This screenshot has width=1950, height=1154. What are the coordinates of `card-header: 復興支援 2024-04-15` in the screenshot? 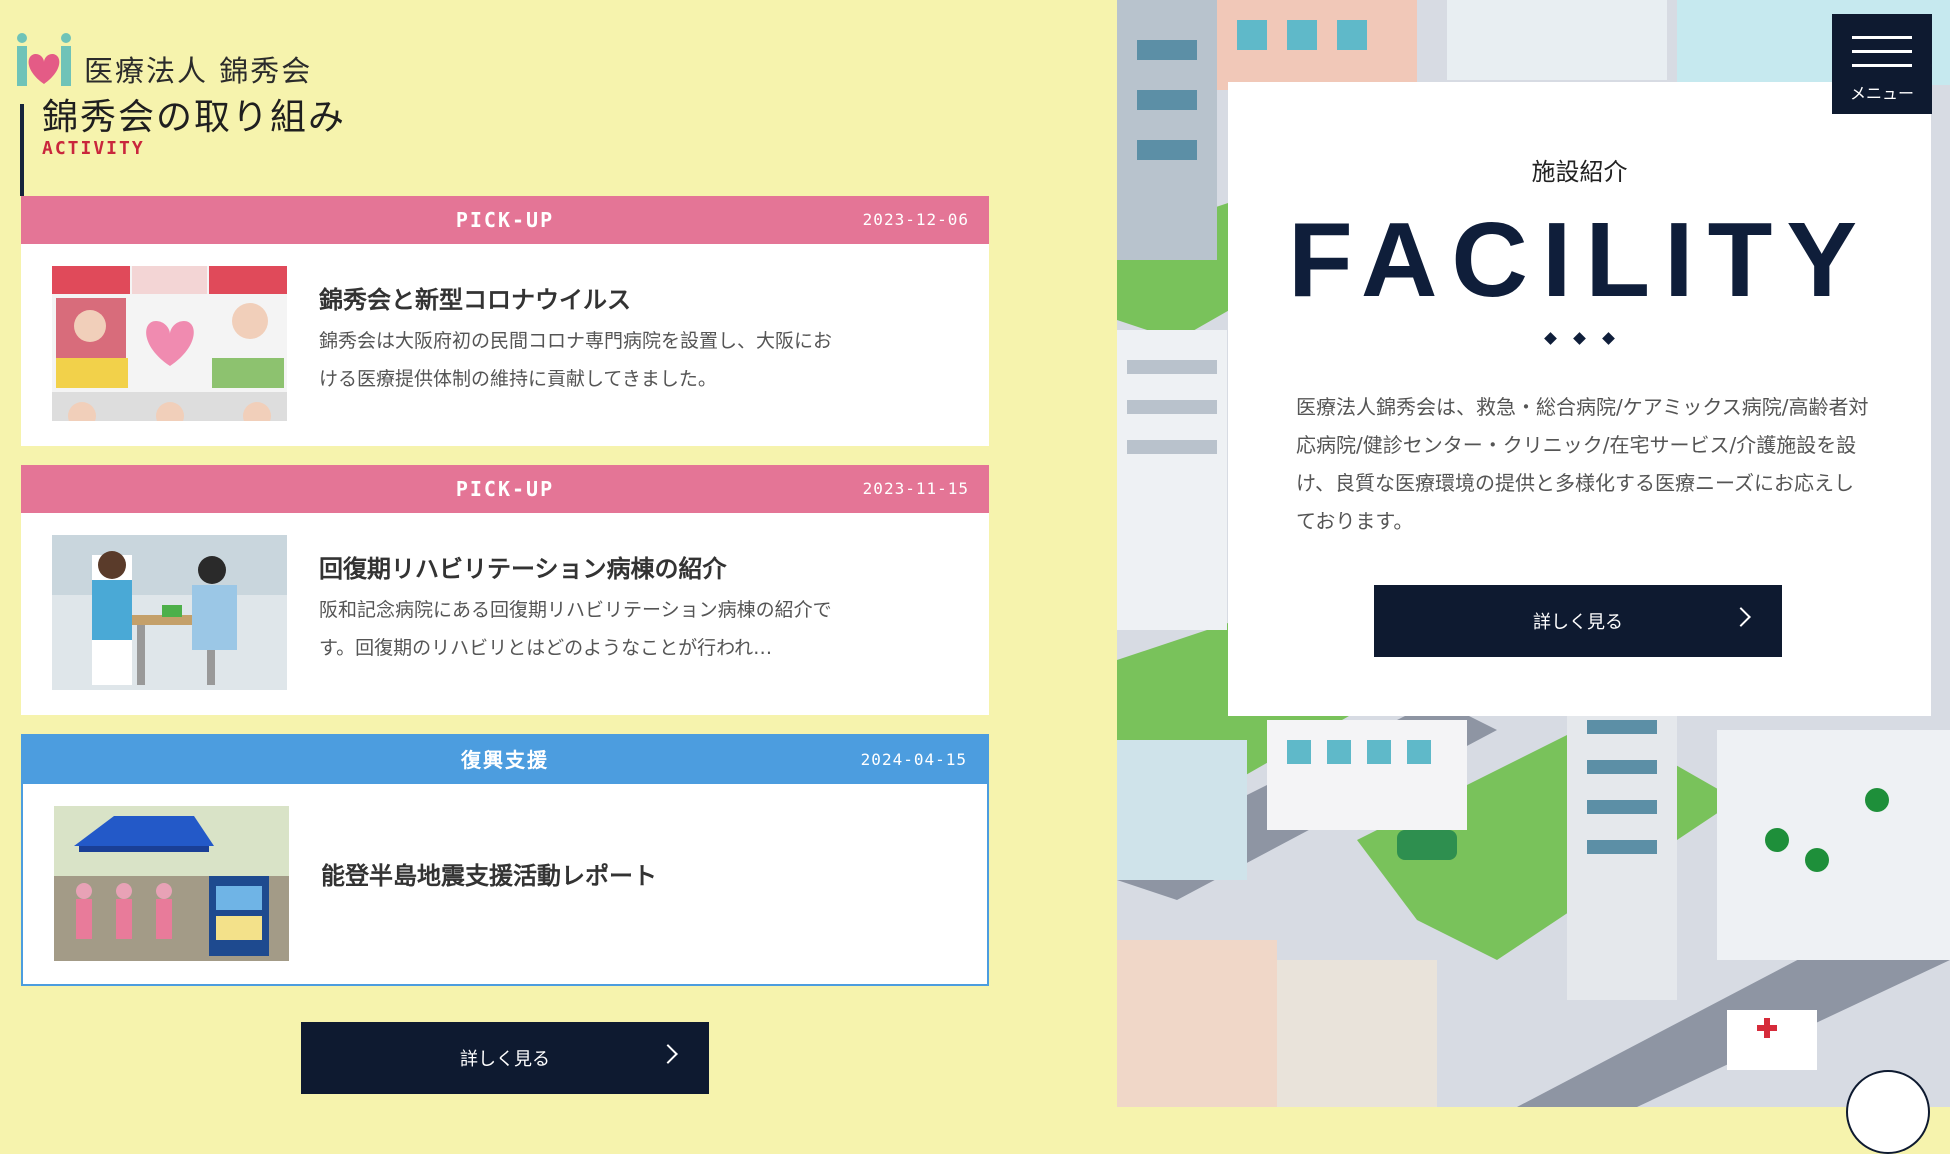 It's located at (505, 760).